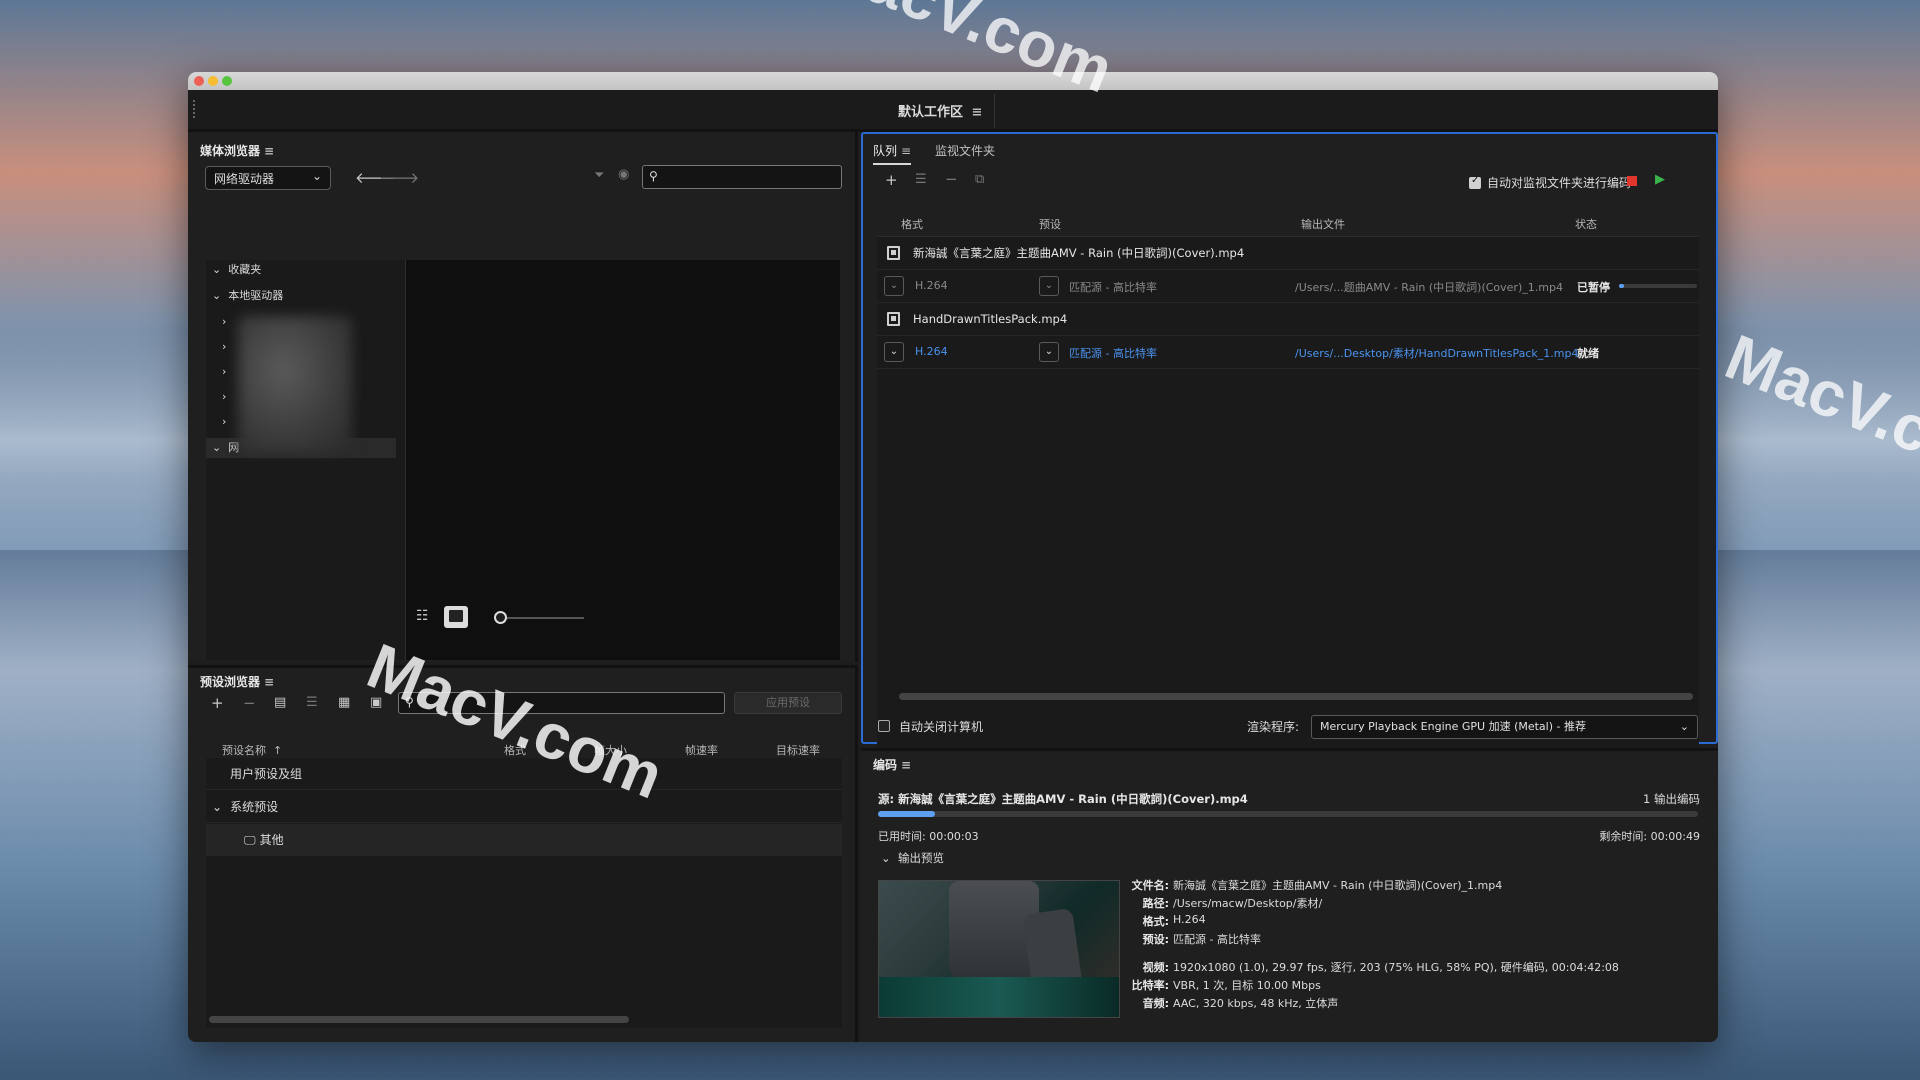 The image size is (1920, 1080). What do you see at coordinates (788, 703) in the screenshot?
I see `apply-preset-button: 应用预设` at bounding box center [788, 703].